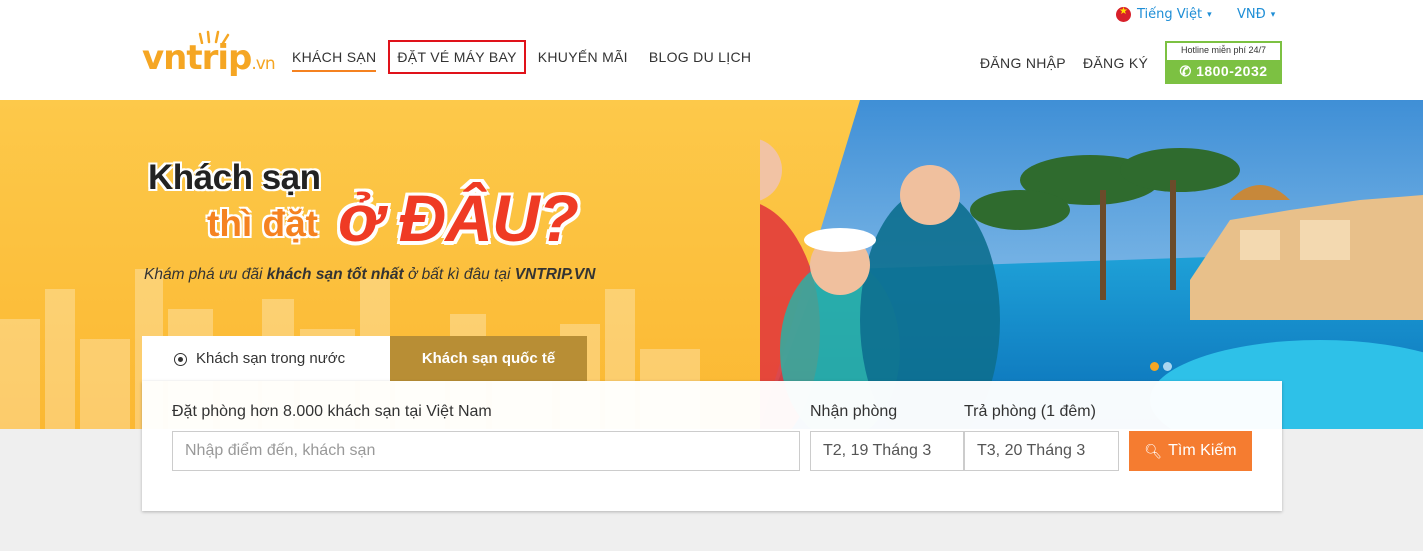  I want to click on hotline-number-box: ✆ 1800-2032, so click(1223, 71).